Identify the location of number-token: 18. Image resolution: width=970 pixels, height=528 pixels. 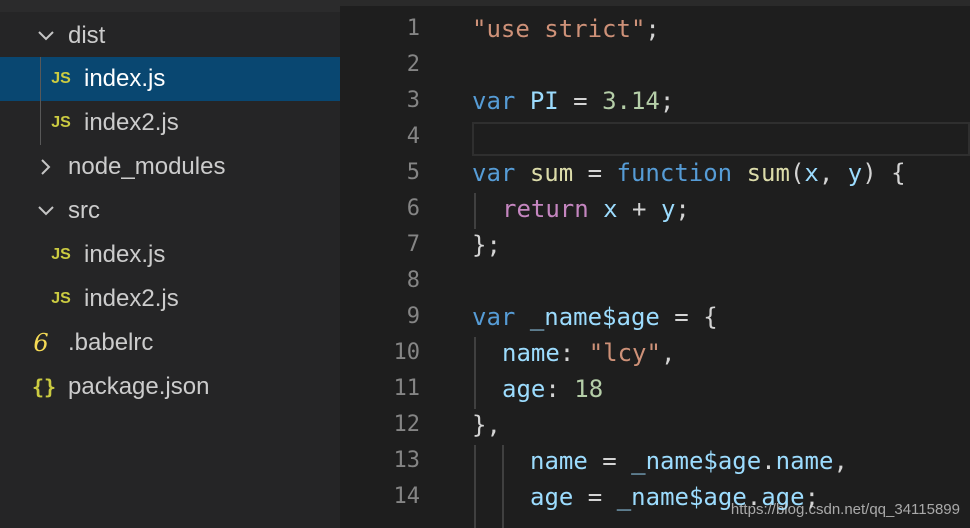
(589, 389).